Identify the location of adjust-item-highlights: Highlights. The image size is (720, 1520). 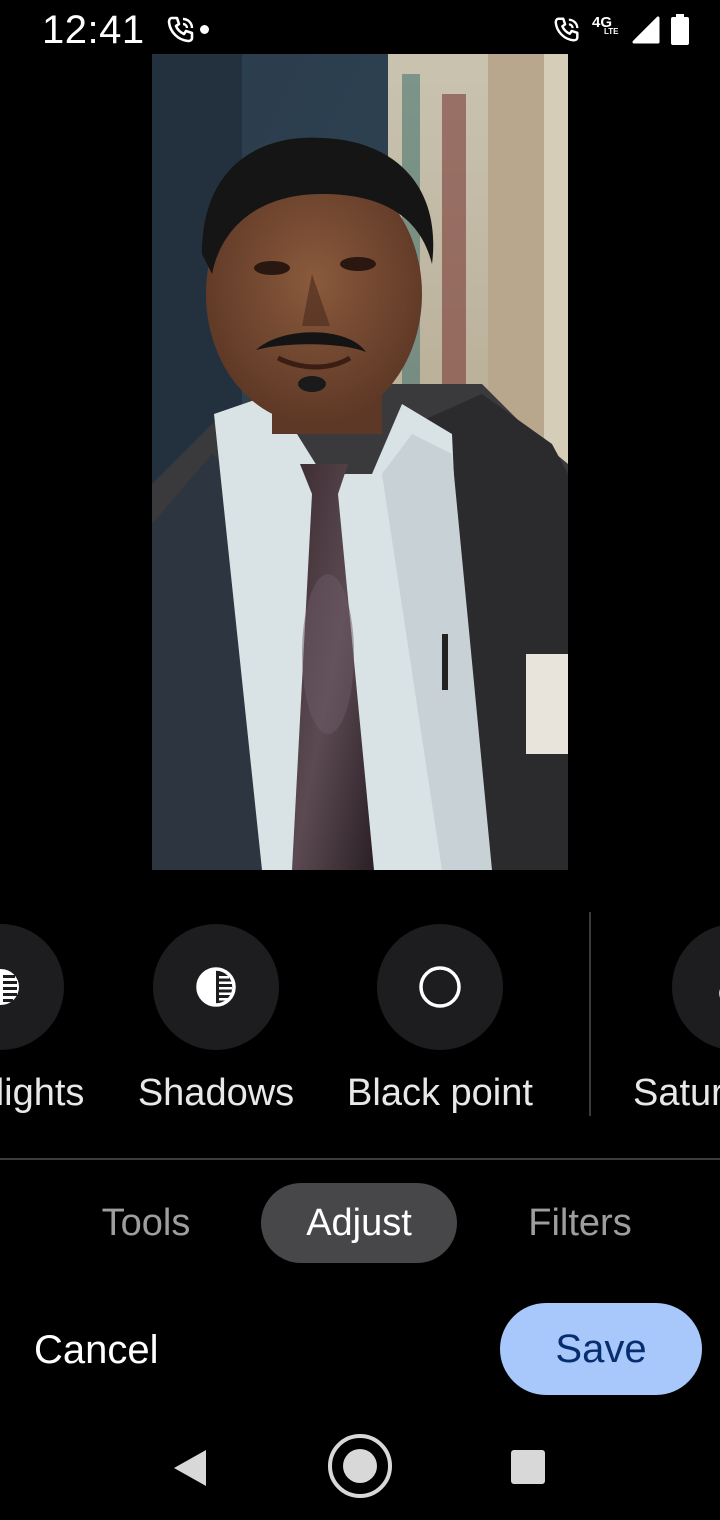
(58, 1024).